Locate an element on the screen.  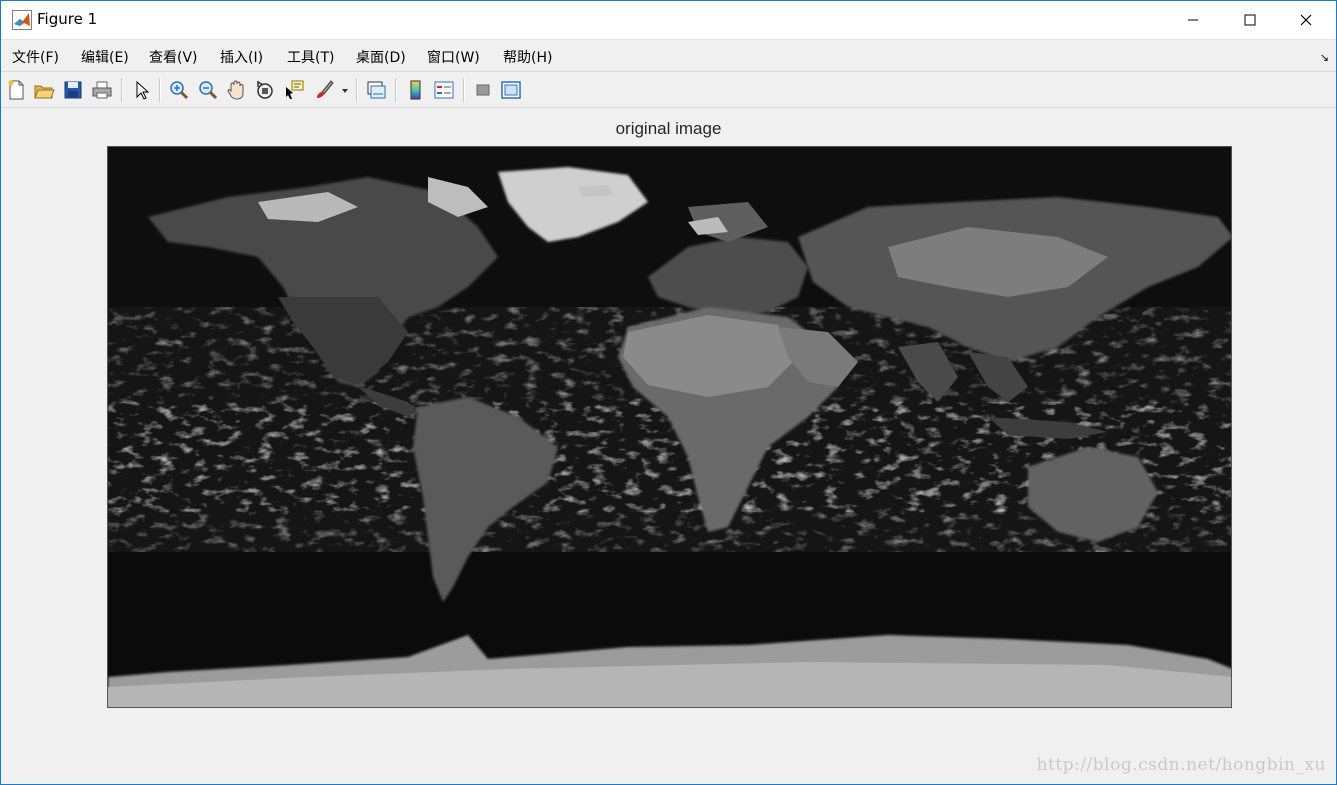
matlab-logo-icon is located at coordinates (22, 20).